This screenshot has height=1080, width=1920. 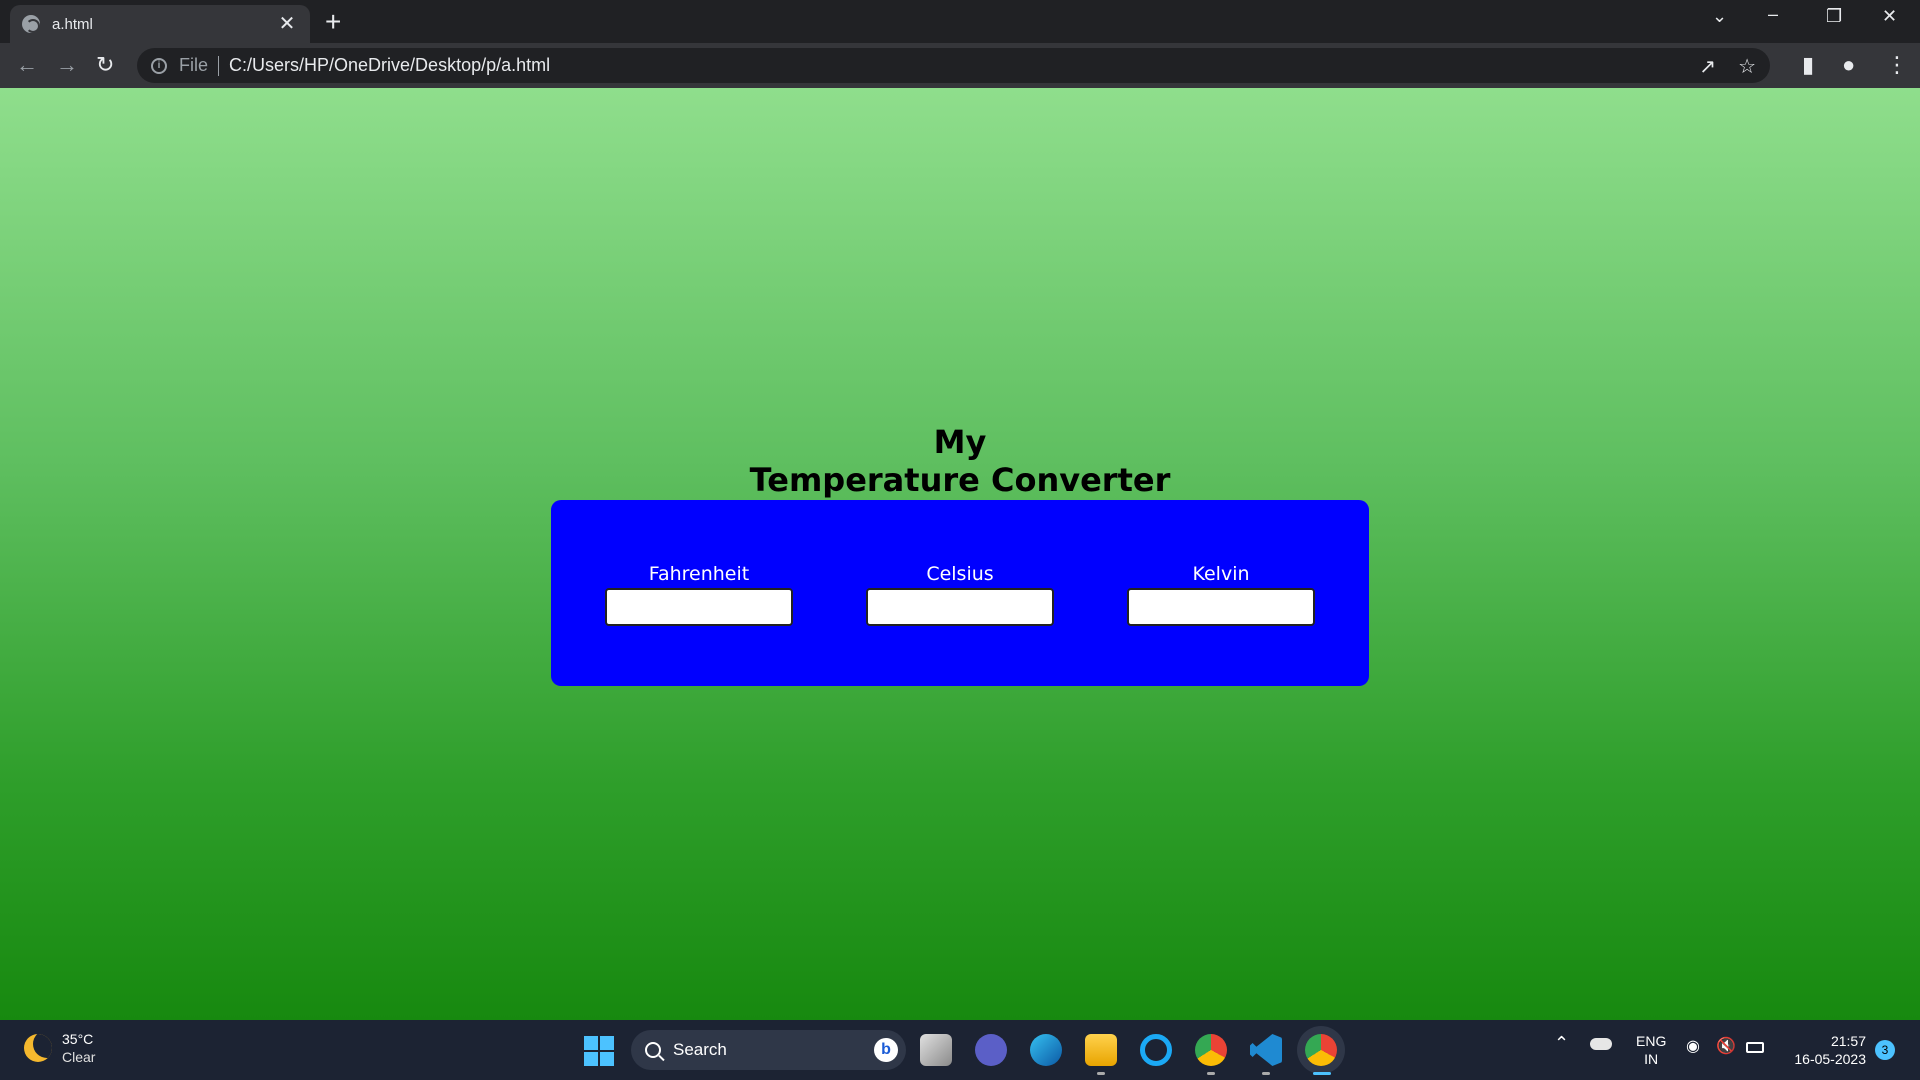 What do you see at coordinates (1693, 1047) in the screenshot?
I see `wifi-icon: ◉` at bounding box center [1693, 1047].